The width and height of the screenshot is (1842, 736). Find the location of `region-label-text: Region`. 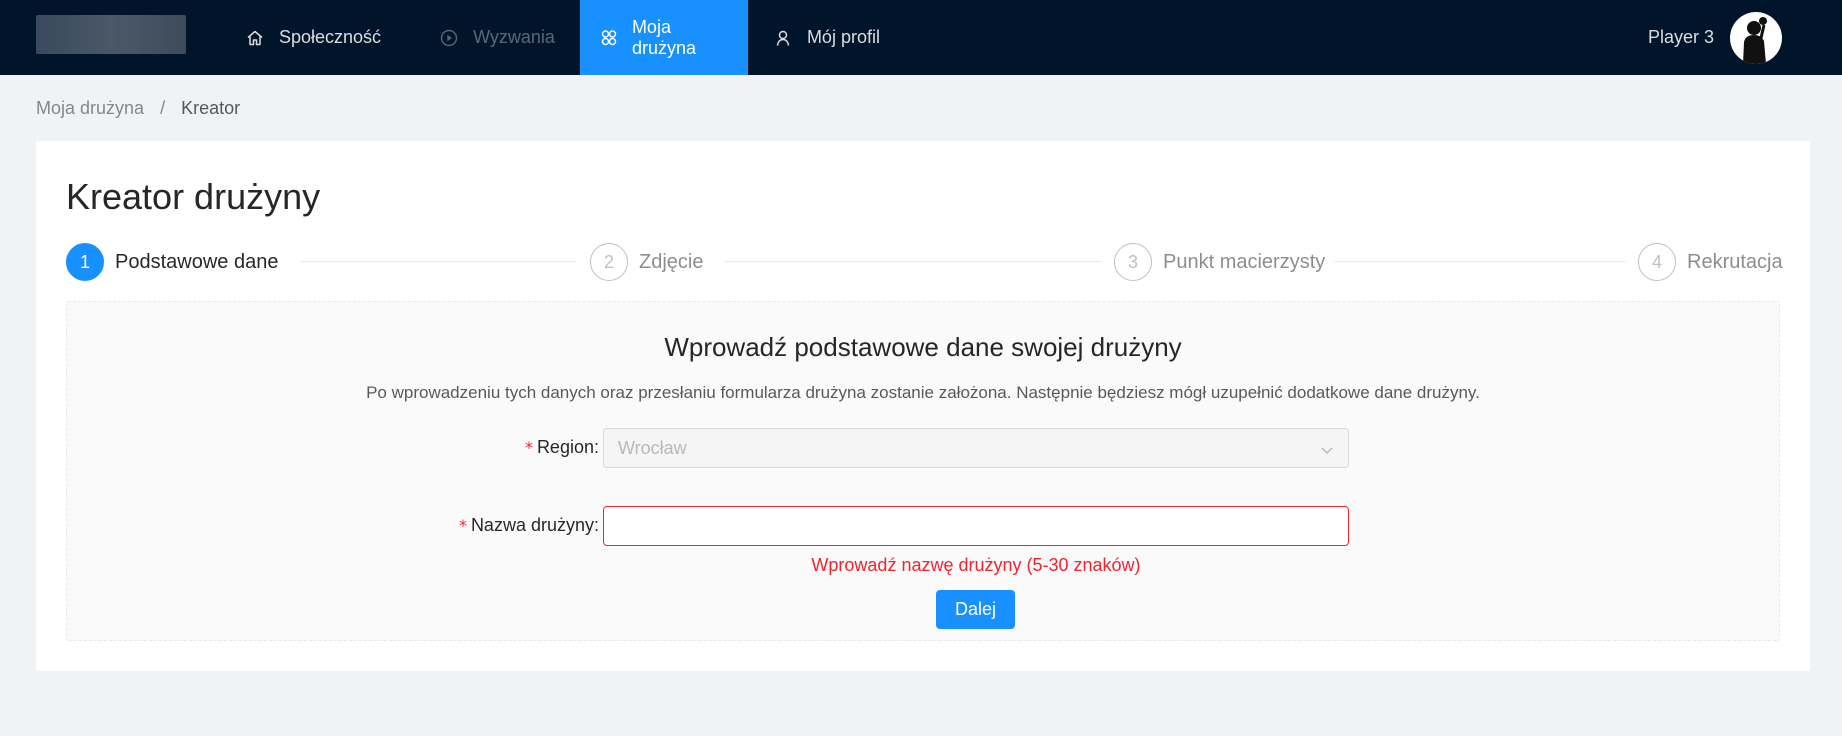

region-label-text: Region is located at coordinates (565, 447).